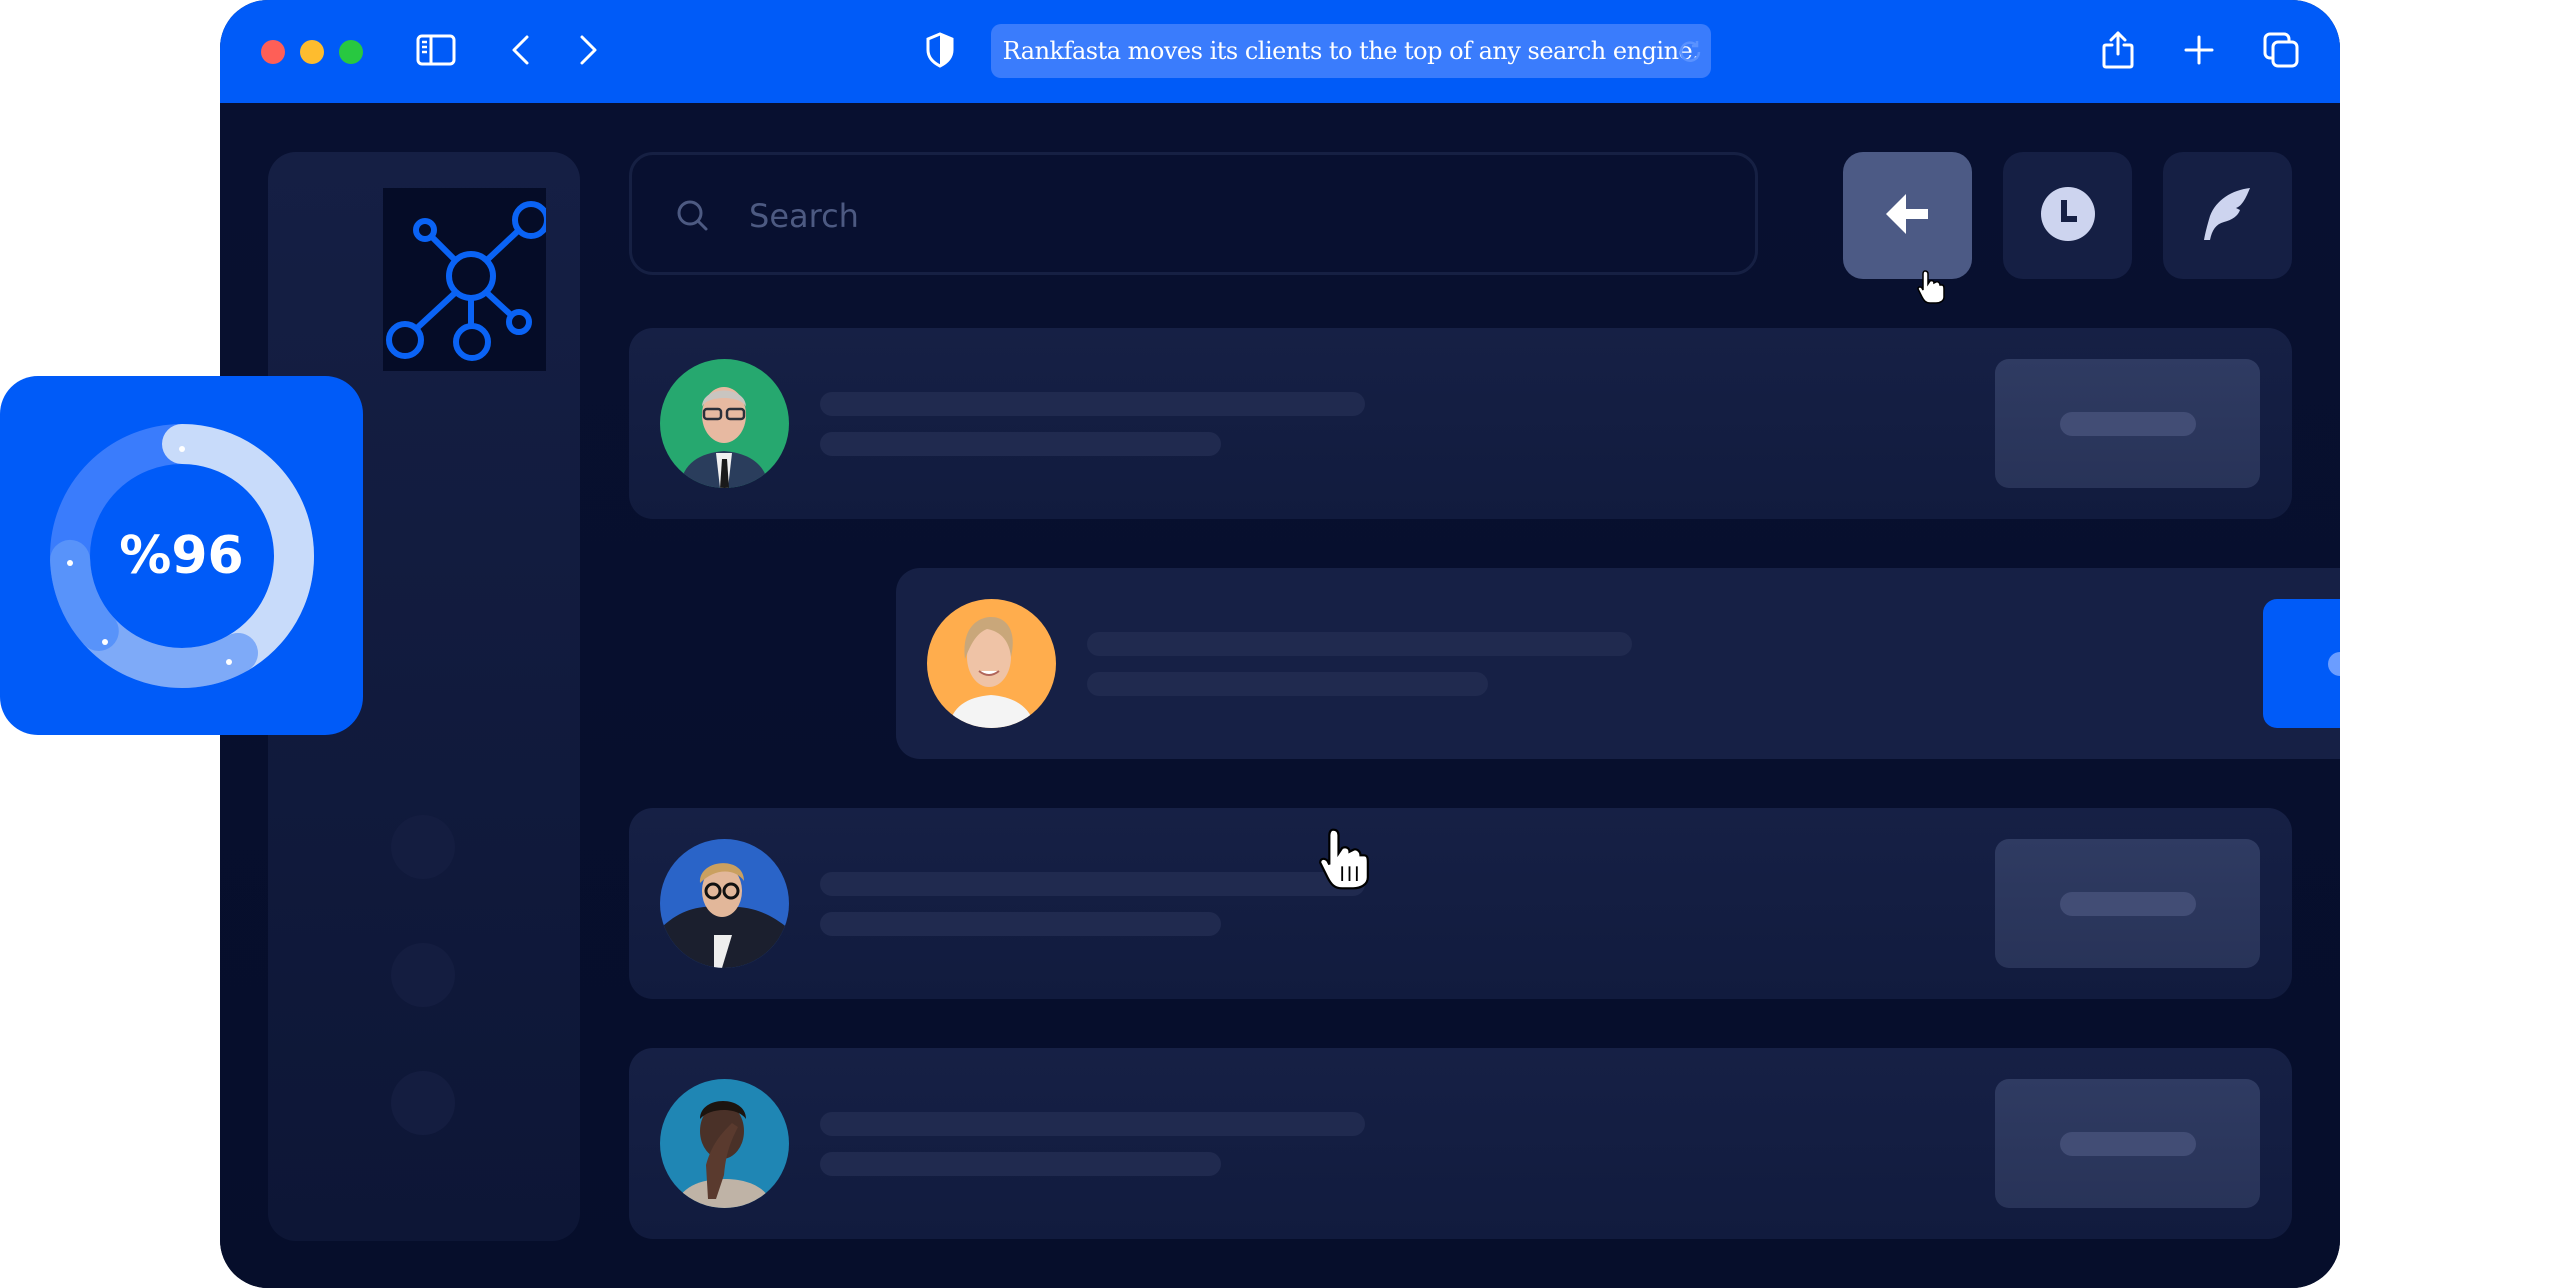 This screenshot has height=1288, width=2560. I want to click on privacy-report-button, so click(940, 52).